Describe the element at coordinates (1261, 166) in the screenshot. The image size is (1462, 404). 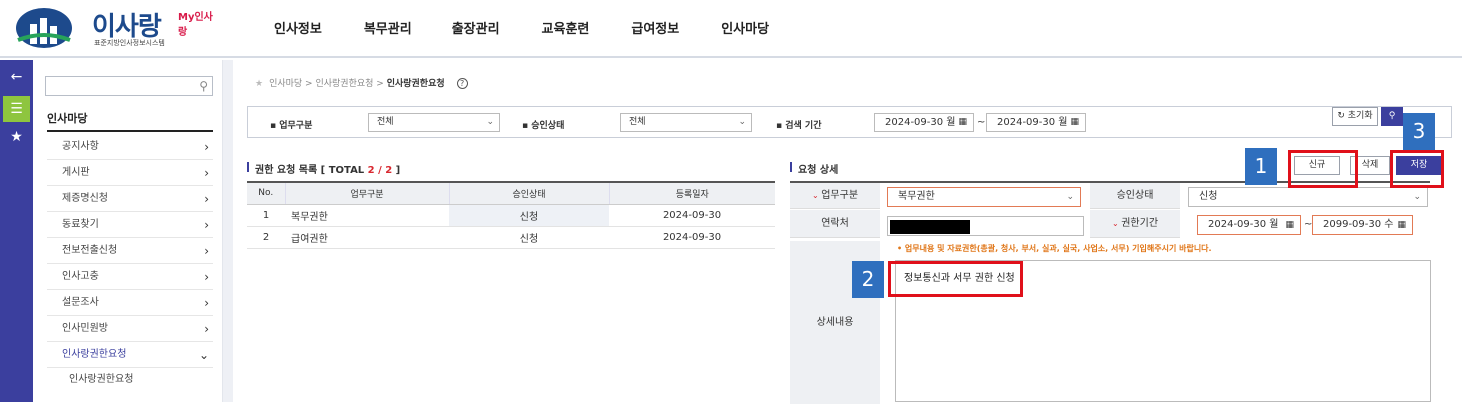
I see `annotation-badge-1: 1` at that location.